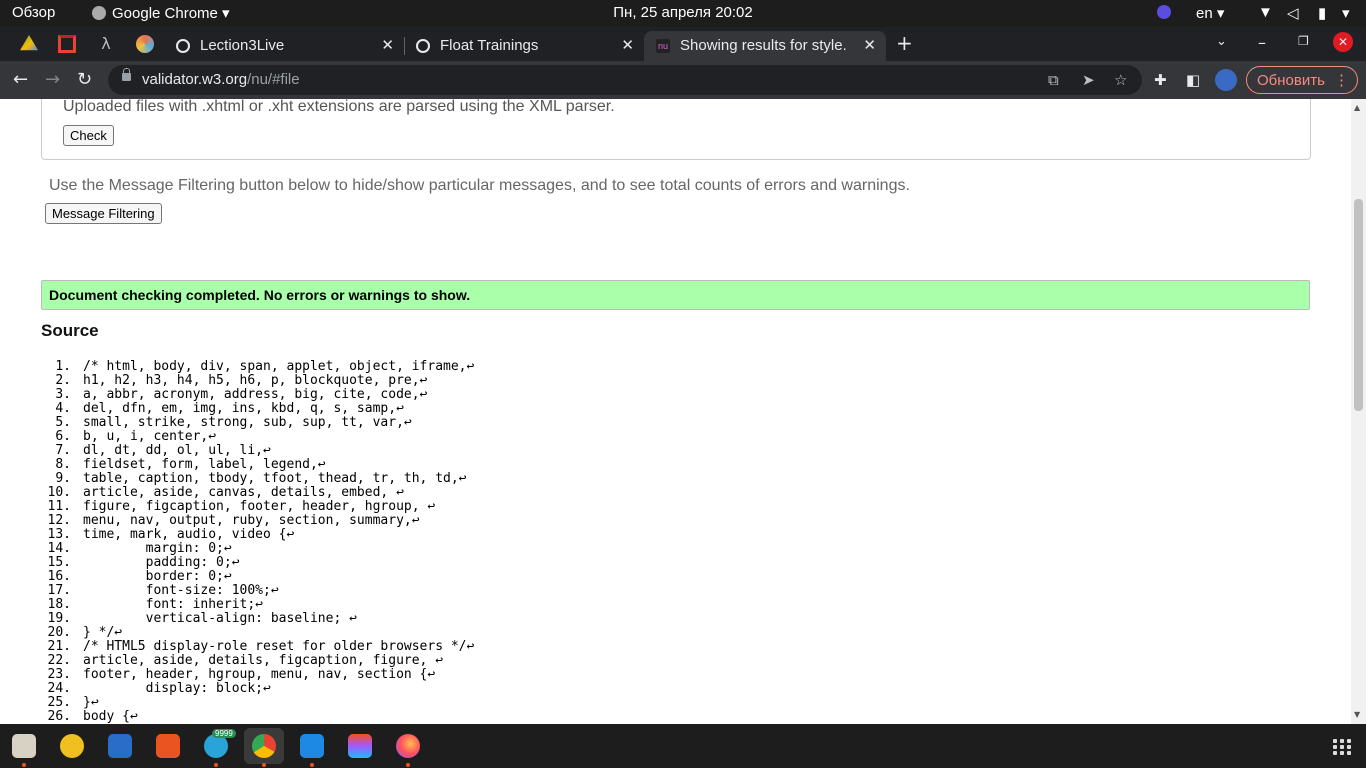 The image size is (1366, 768). I want to click on line-number: 23., so click(59, 674).